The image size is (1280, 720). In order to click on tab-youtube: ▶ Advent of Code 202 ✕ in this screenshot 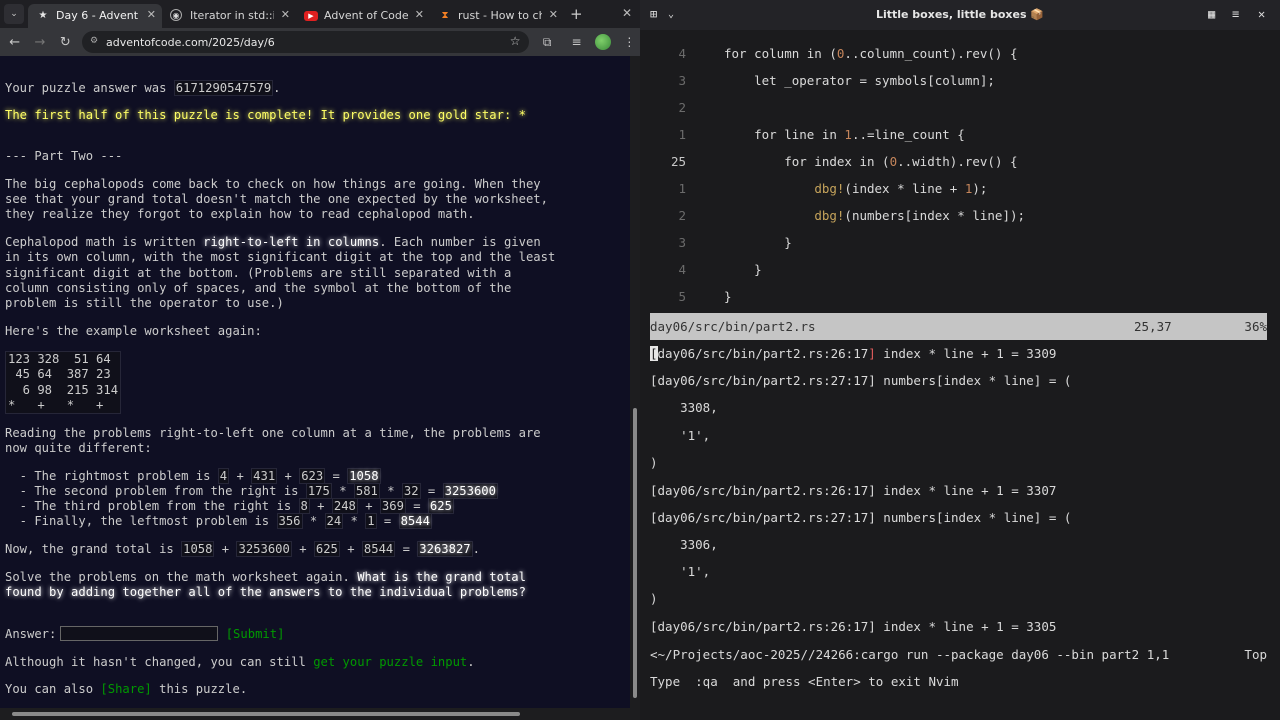, I will do `click(363, 16)`.